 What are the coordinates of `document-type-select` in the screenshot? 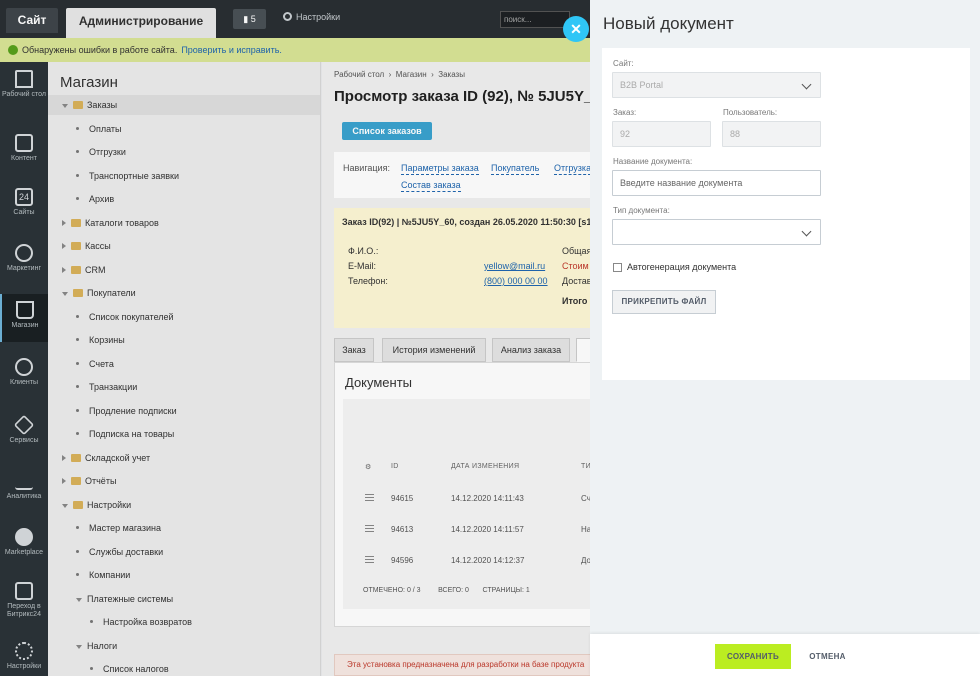 It's located at (716, 232).